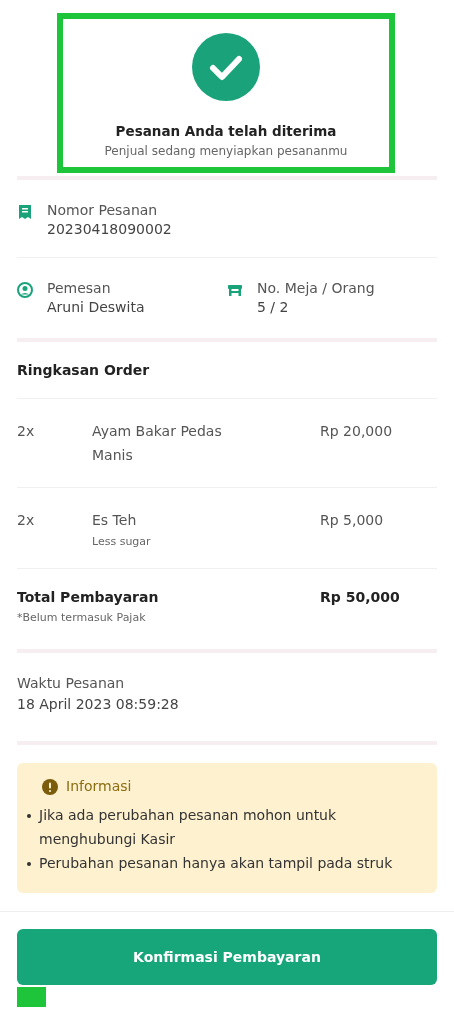 This screenshot has height=1024, width=454. I want to click on tax-note: *Belum termasuk Pajak, so click(82, 617).